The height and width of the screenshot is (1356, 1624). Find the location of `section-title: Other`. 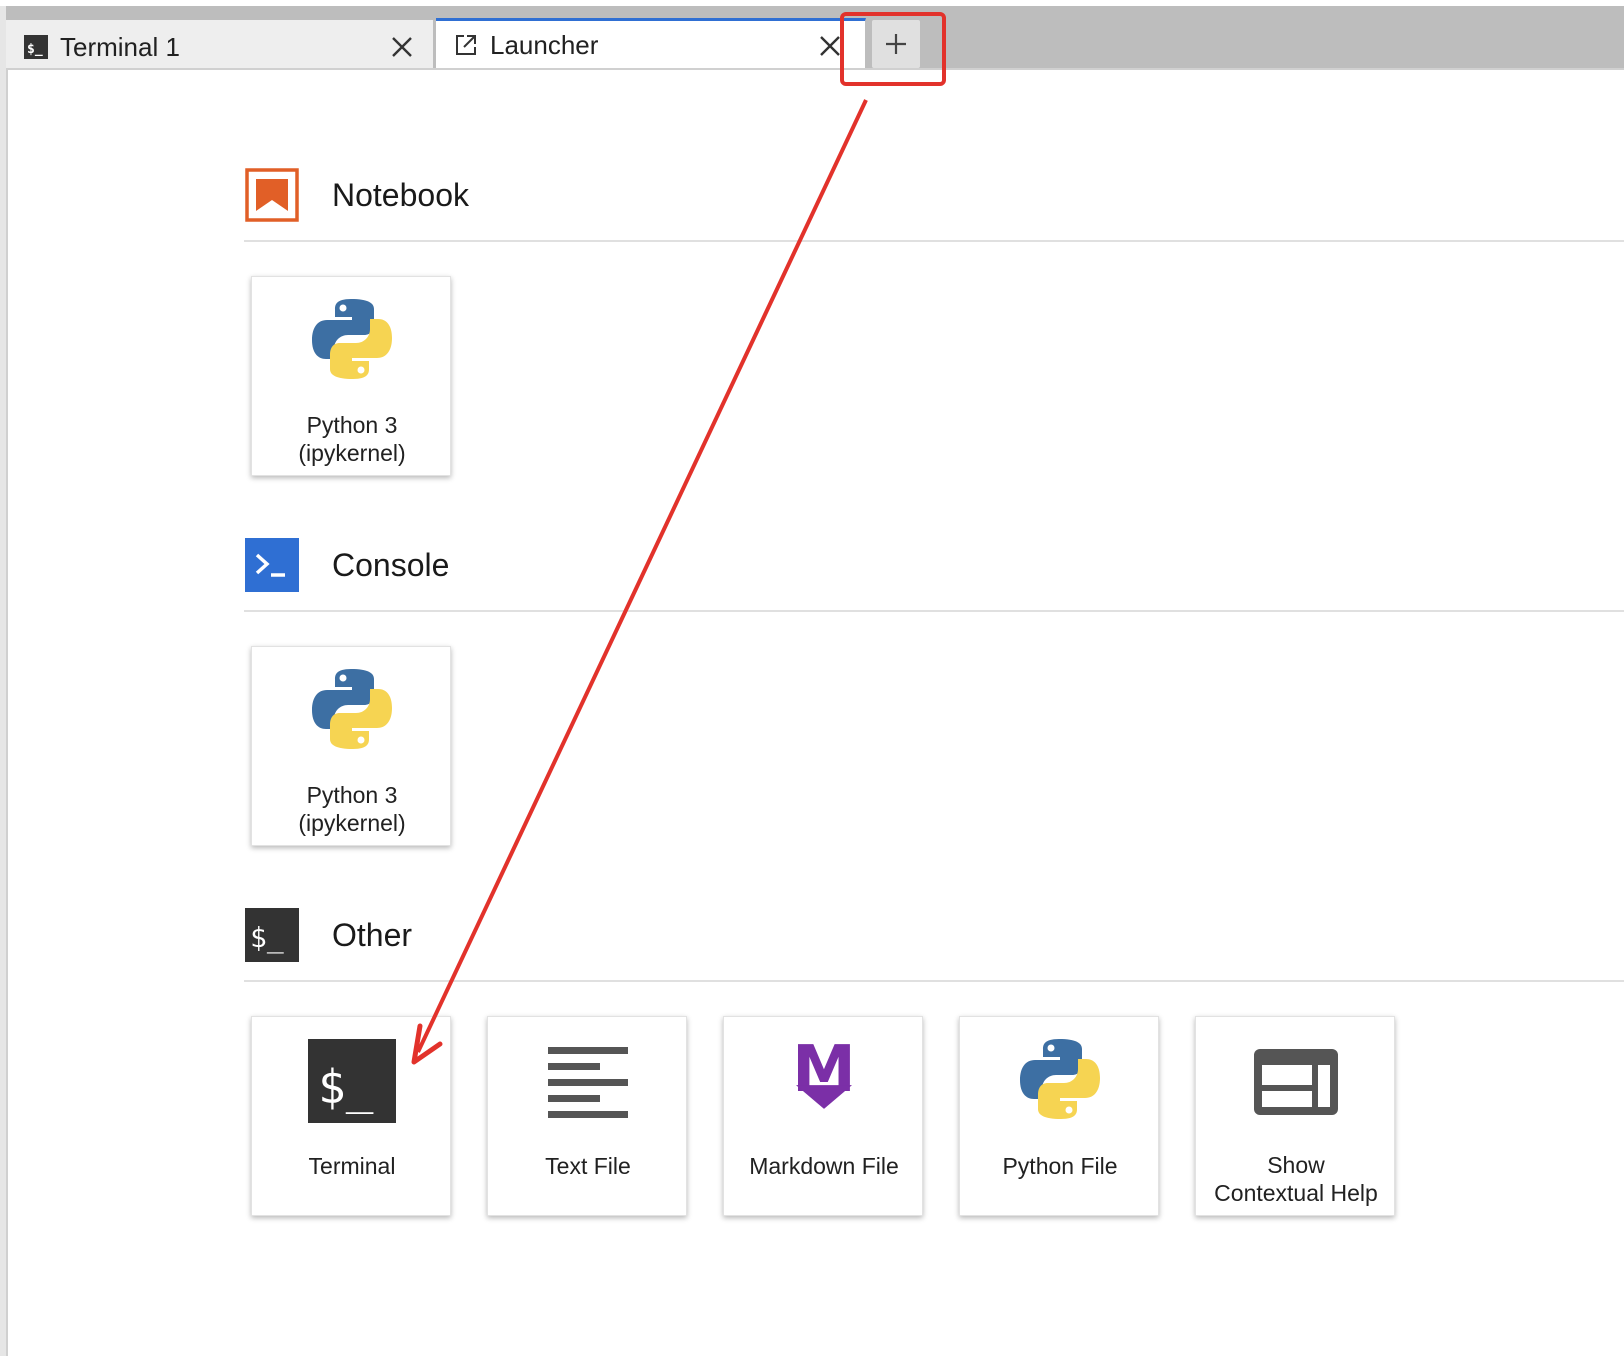

section-title: Other is located at coordinates (372, 935).